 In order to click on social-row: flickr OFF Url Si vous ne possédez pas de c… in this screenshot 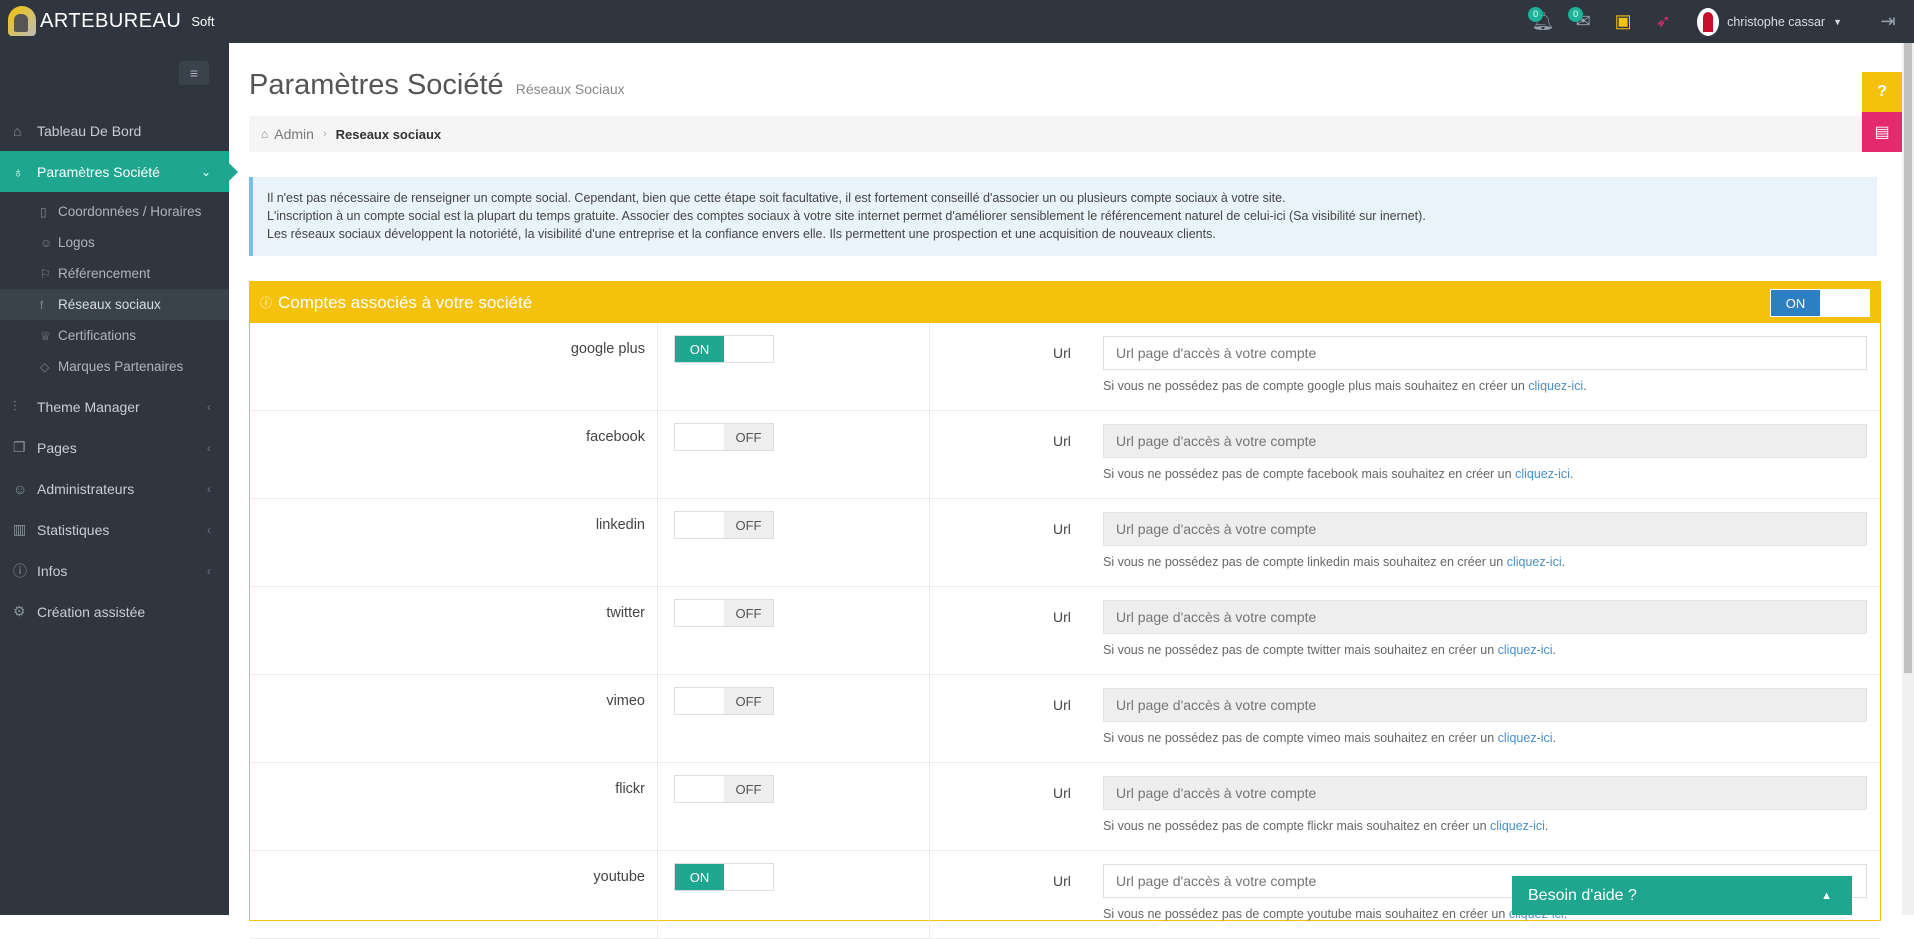, I will do `click(1065, 807)`.